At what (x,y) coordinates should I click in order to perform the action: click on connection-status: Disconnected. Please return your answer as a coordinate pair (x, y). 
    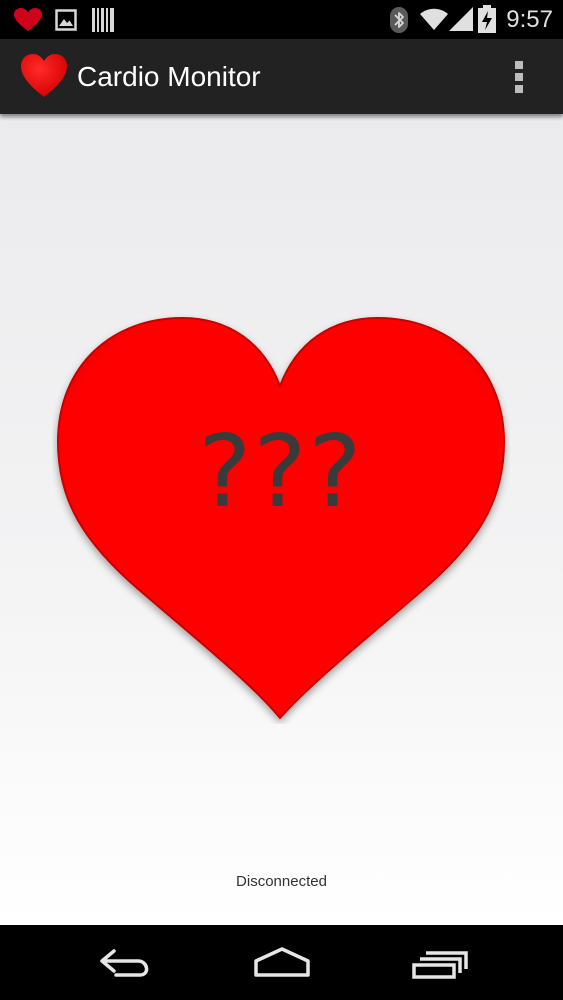
    Looking at the image, I should click on (281, 881).